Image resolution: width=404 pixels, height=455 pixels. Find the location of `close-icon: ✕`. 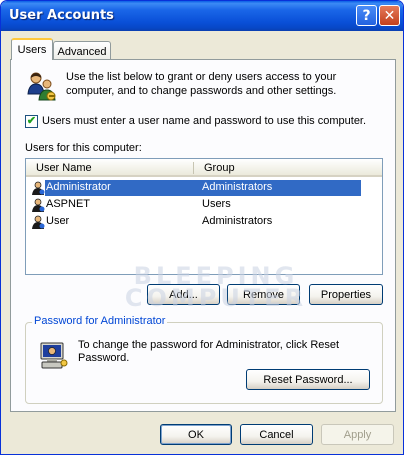

close-icon: ✕ is located at coordinates (389, 15).